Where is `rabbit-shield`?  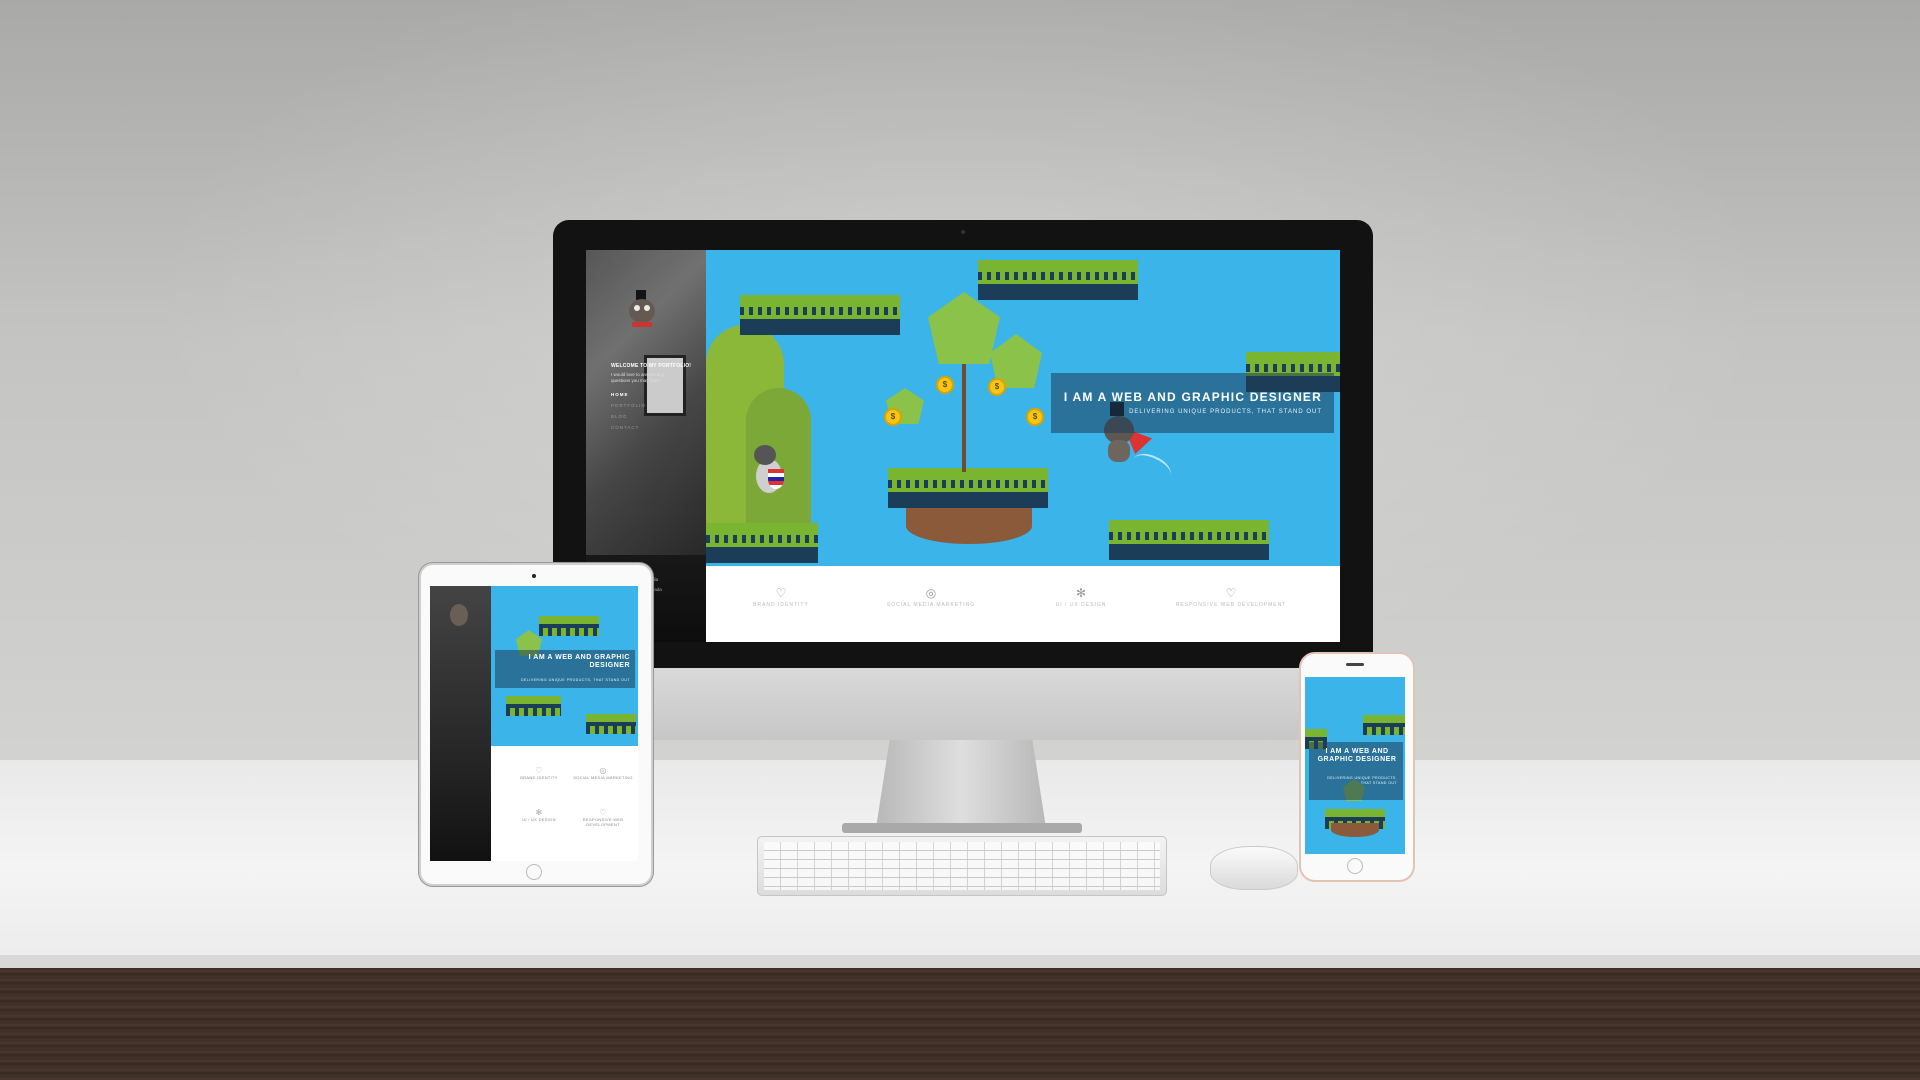
rabbit-shield is located at coordinates (776, 479).